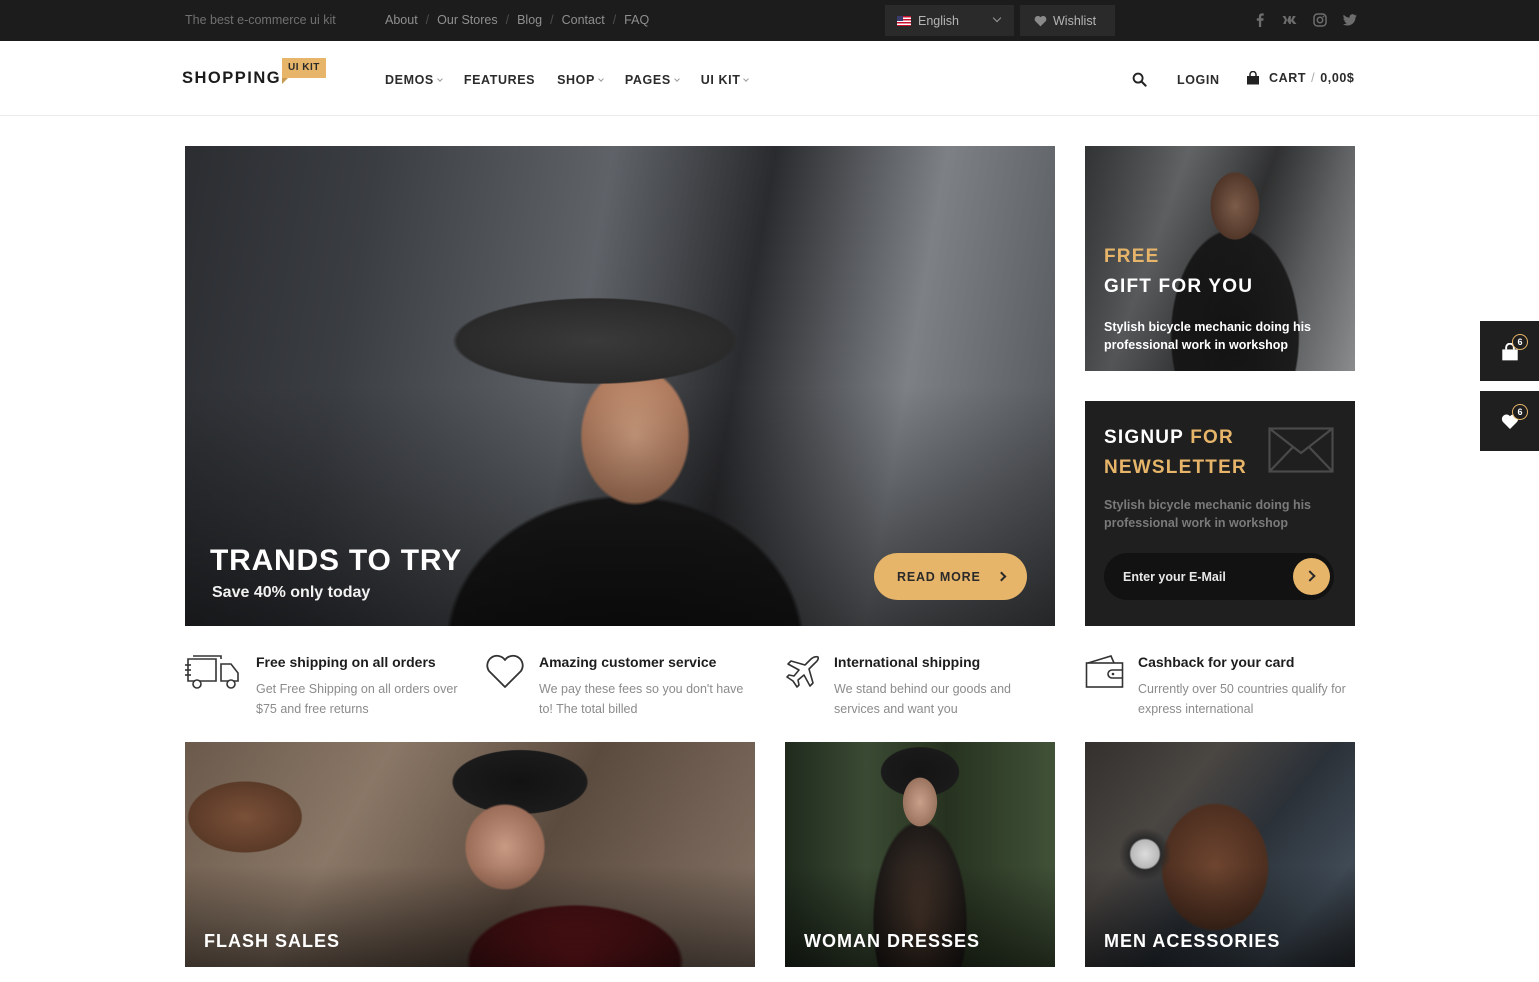 This screenshot has height=982, width=1539. I want to click on nav-item-shop: SHOP, so click(580, 80).